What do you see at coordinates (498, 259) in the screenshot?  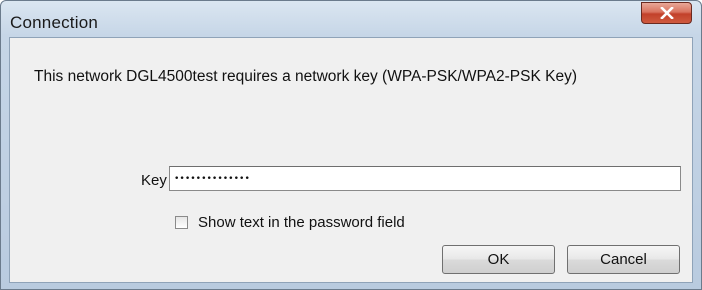 I see `ok-button: OK` at bounding box center [498, 259].